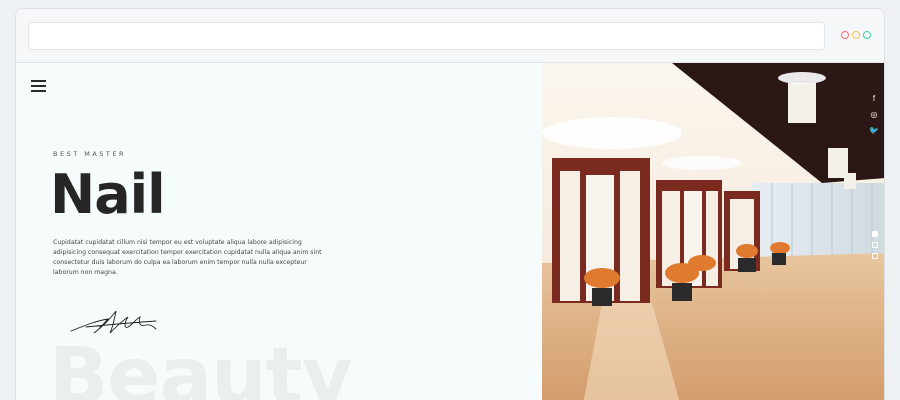 Image resolution: width=900 pixels, height=400 pixels. I want to click on address-bar, so click(426, 36).